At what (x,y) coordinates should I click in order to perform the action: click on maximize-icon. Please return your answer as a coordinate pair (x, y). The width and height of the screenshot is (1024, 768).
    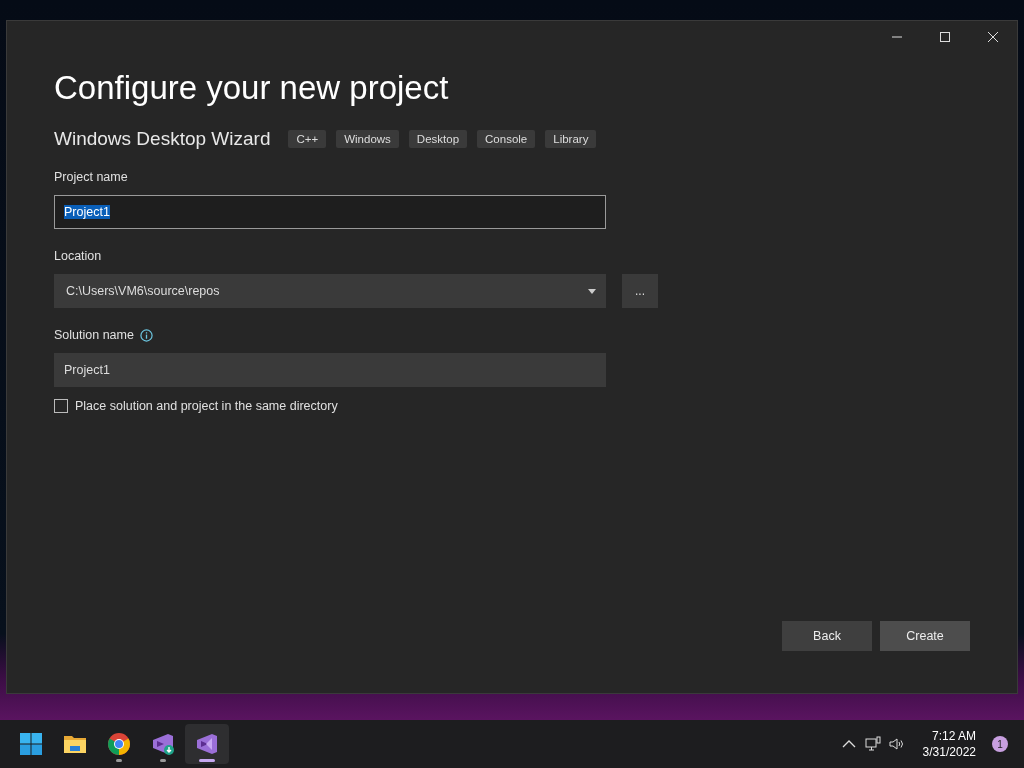
    Looking at the image, I should click on (945, 37).